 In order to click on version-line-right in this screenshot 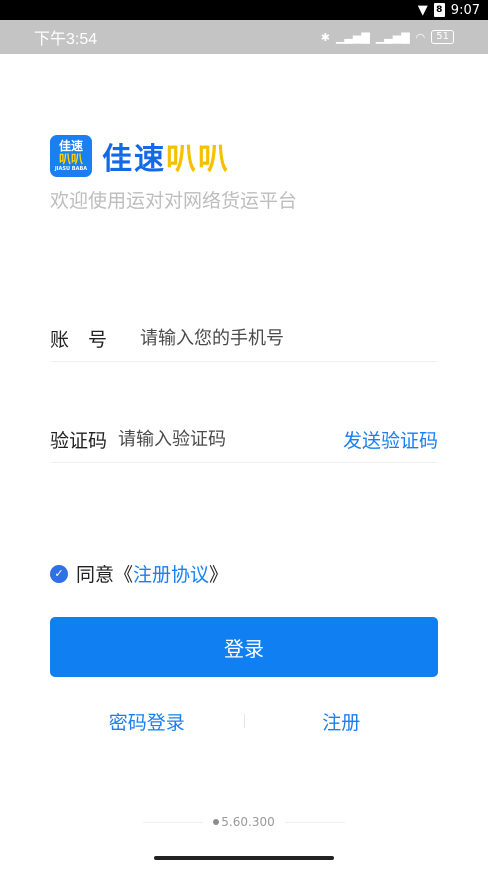, I will do `click(314, 822)`.